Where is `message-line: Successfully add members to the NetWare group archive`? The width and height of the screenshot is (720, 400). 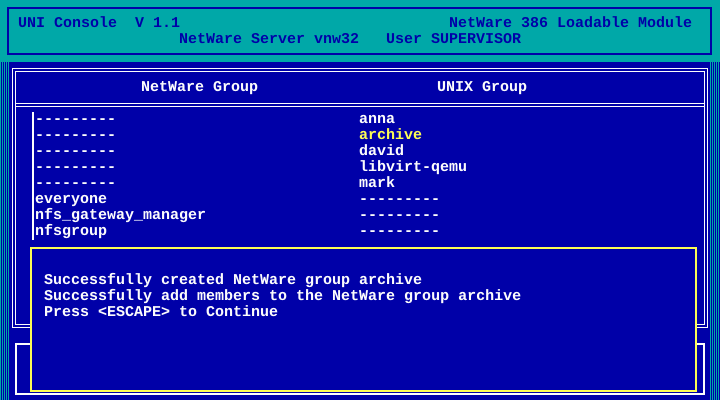 message-line: Successfully add members to the NetWare group archive is located at coordinates (283, 296).